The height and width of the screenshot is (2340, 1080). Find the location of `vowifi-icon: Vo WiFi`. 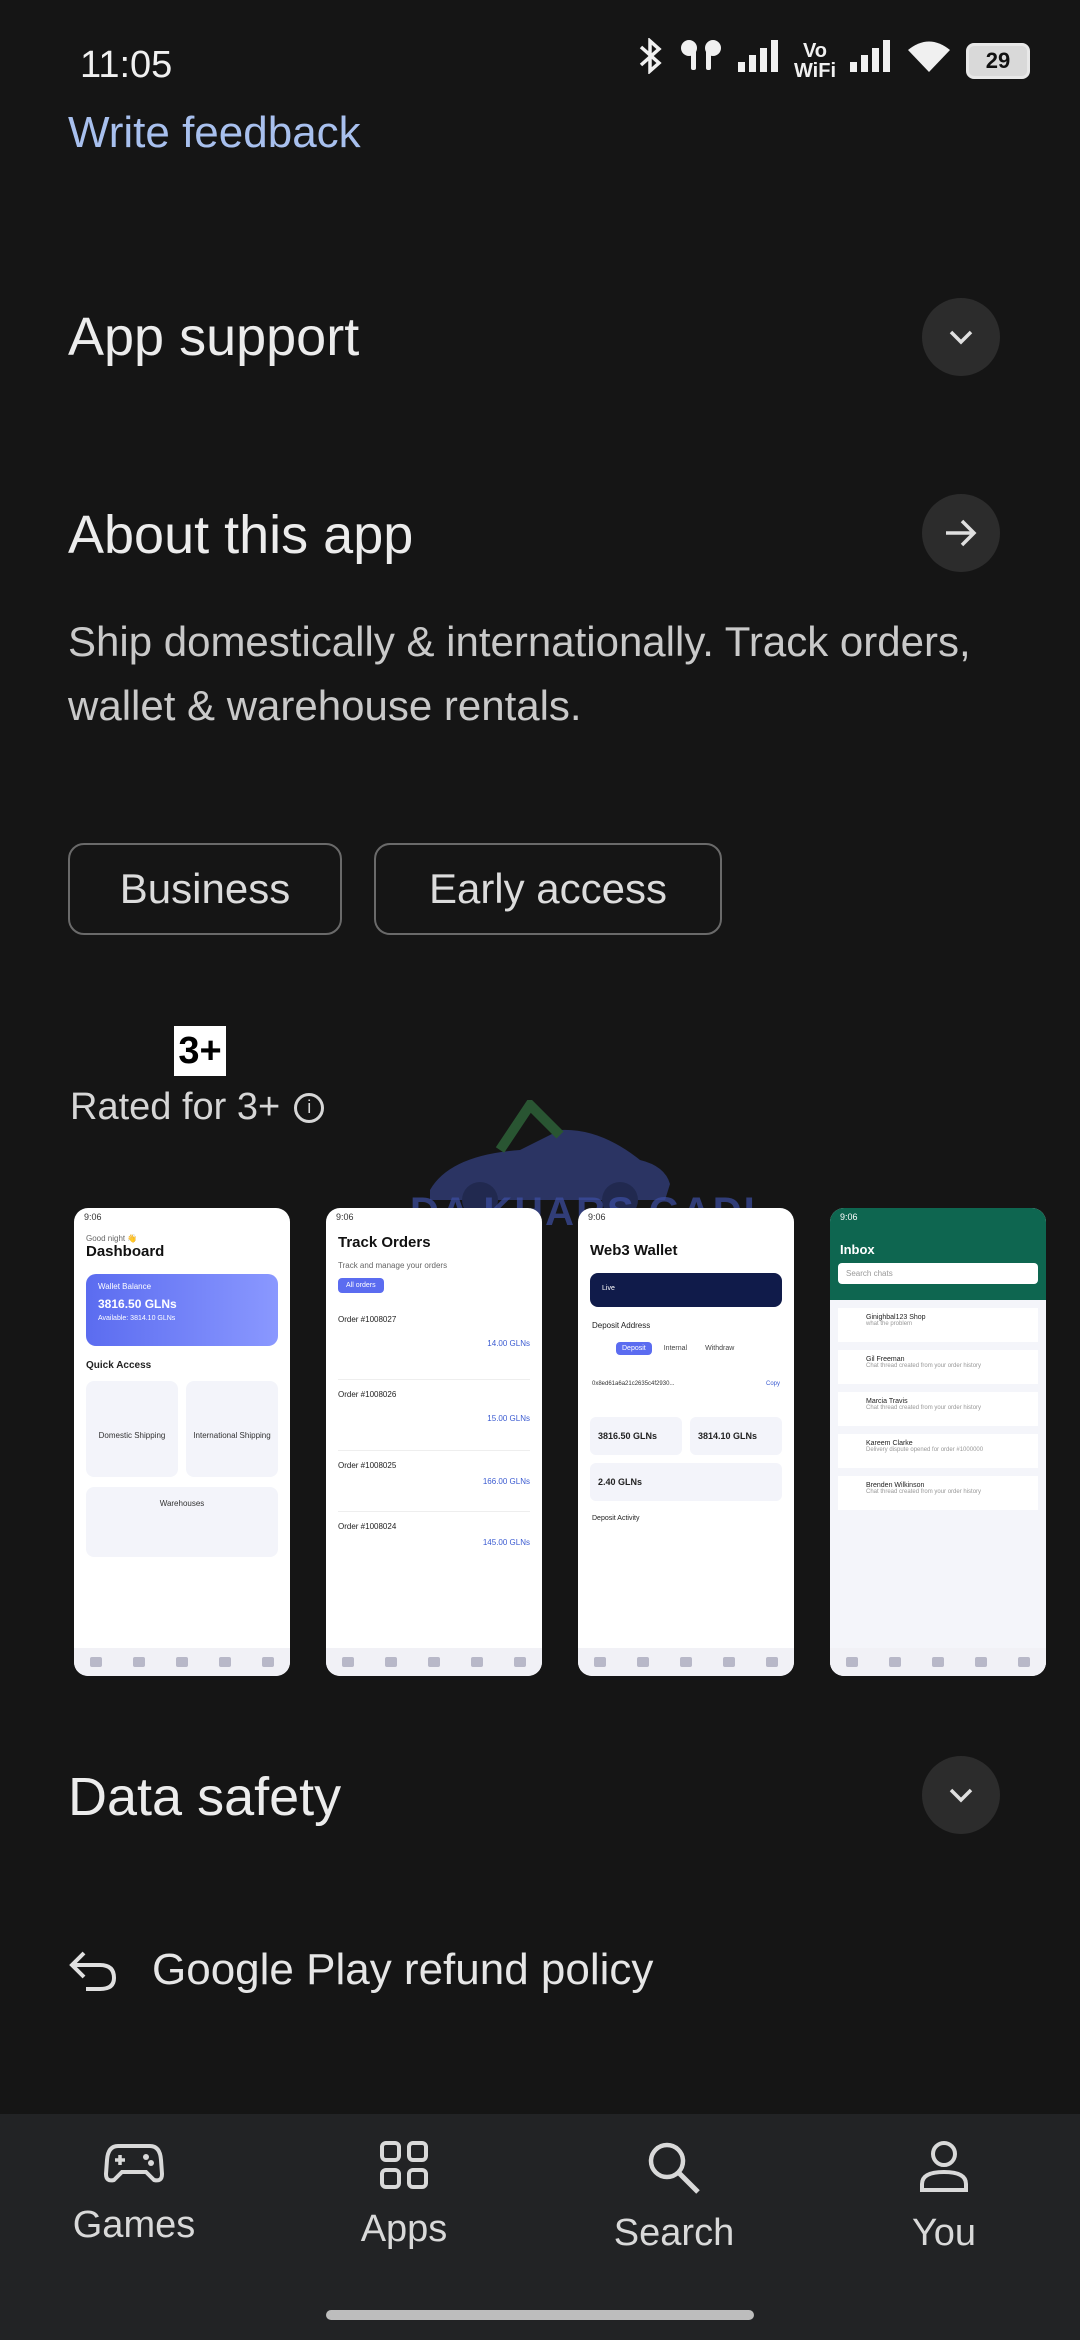

vowifi-icon: Vo WiFi is located at coordinates (815, 61).